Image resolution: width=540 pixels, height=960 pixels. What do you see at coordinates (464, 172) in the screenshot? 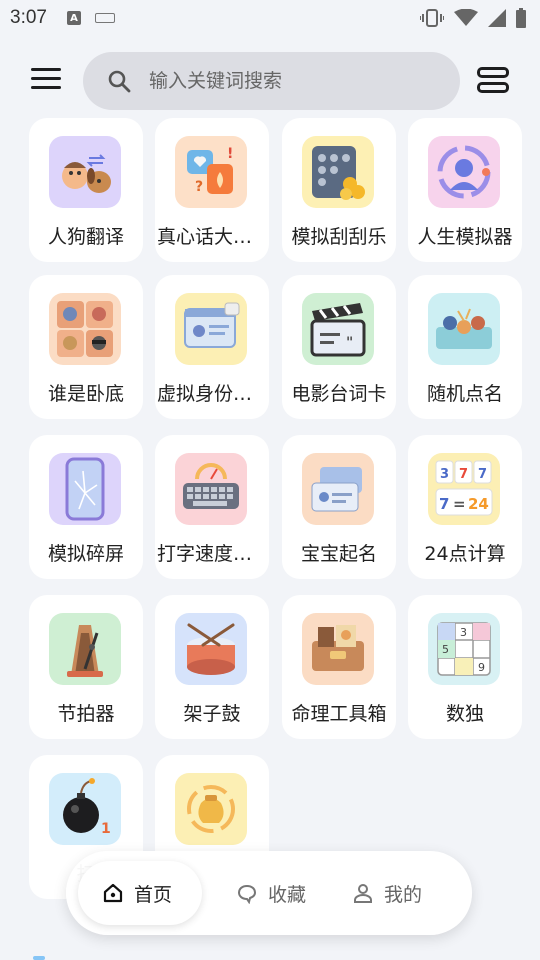
I see `life-simulator-icon` at bounding box center [464, 172].